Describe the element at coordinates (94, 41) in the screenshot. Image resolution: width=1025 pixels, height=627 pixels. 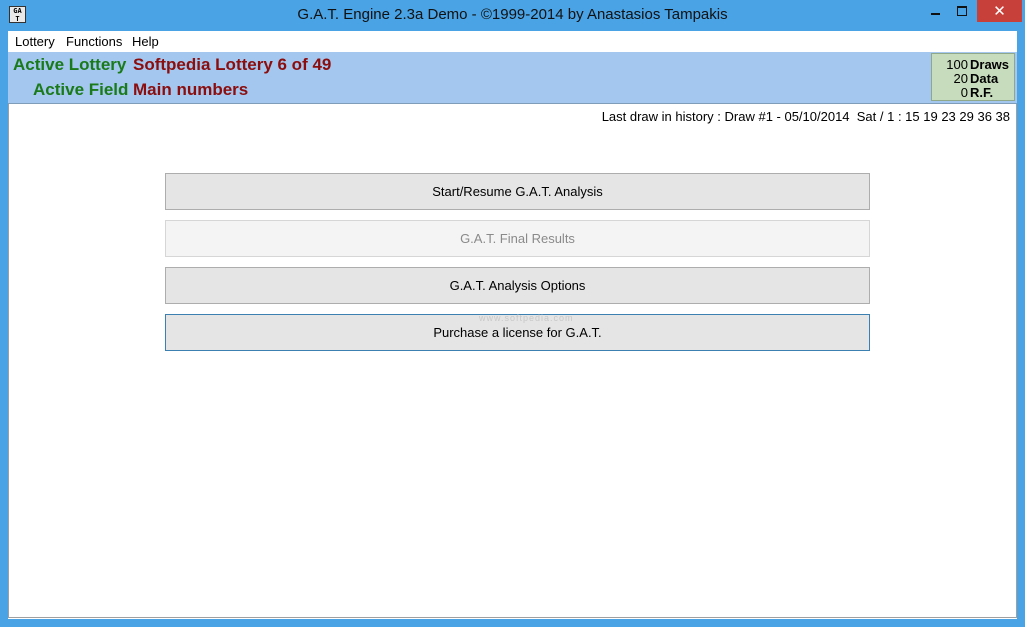
I see `menu-functions: Functions` at that location.